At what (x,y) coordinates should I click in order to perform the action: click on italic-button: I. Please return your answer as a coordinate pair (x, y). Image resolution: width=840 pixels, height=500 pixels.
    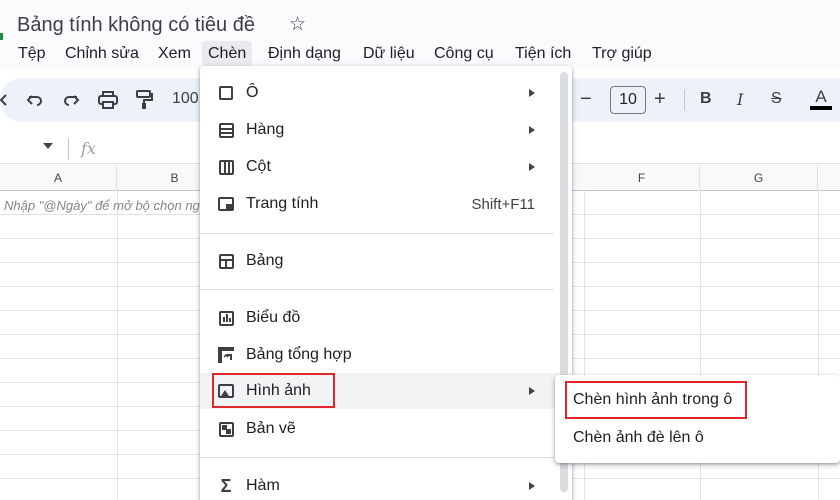
    Looking at the image, I should click on (740, 99).